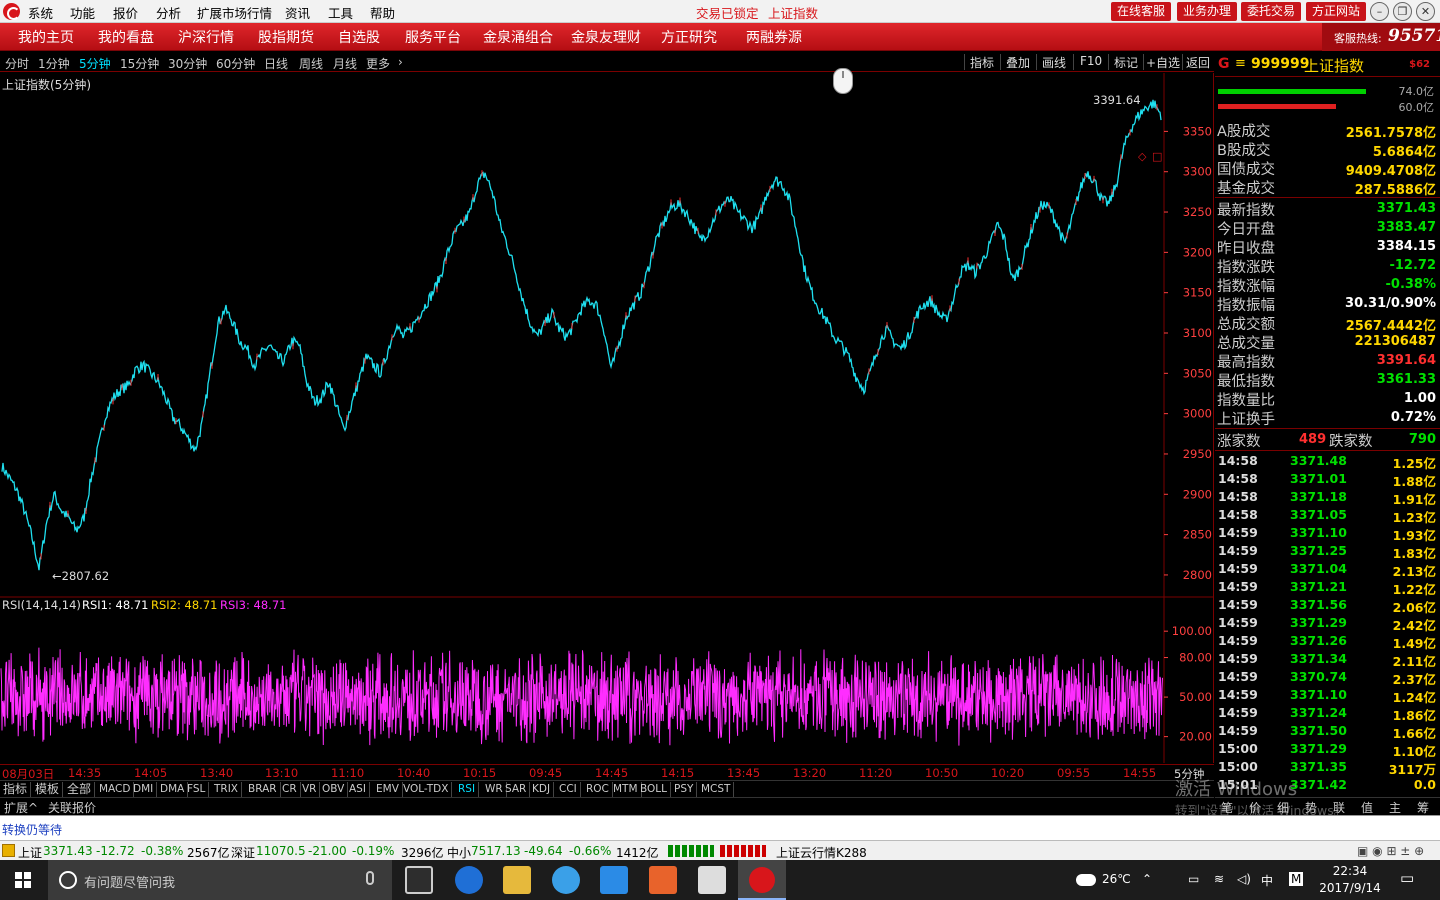 This screenshot has height=900, width=1440. I want to click on close-icon: ✕, so click(1425, 11).